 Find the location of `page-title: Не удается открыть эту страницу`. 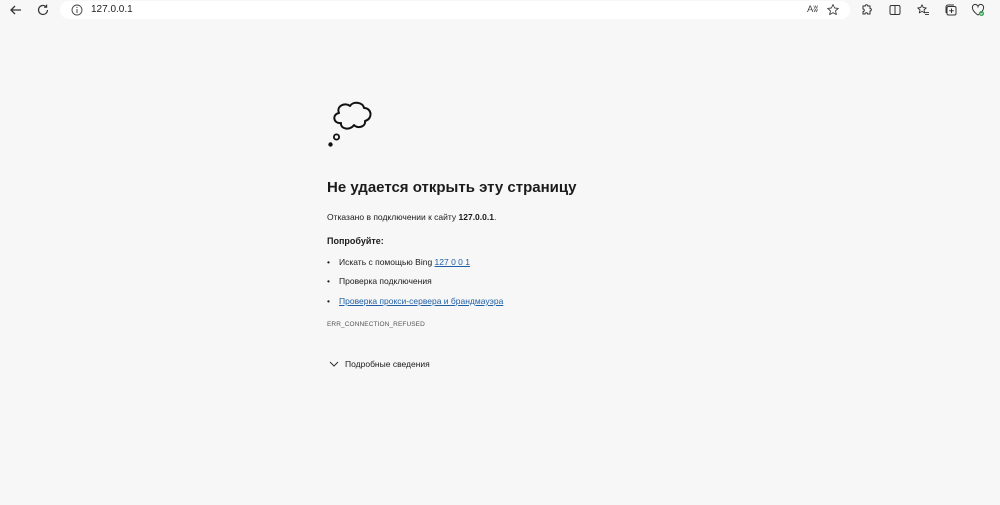

page-title: Не удается открыть эту страницу is located at coordinates (452, 187).